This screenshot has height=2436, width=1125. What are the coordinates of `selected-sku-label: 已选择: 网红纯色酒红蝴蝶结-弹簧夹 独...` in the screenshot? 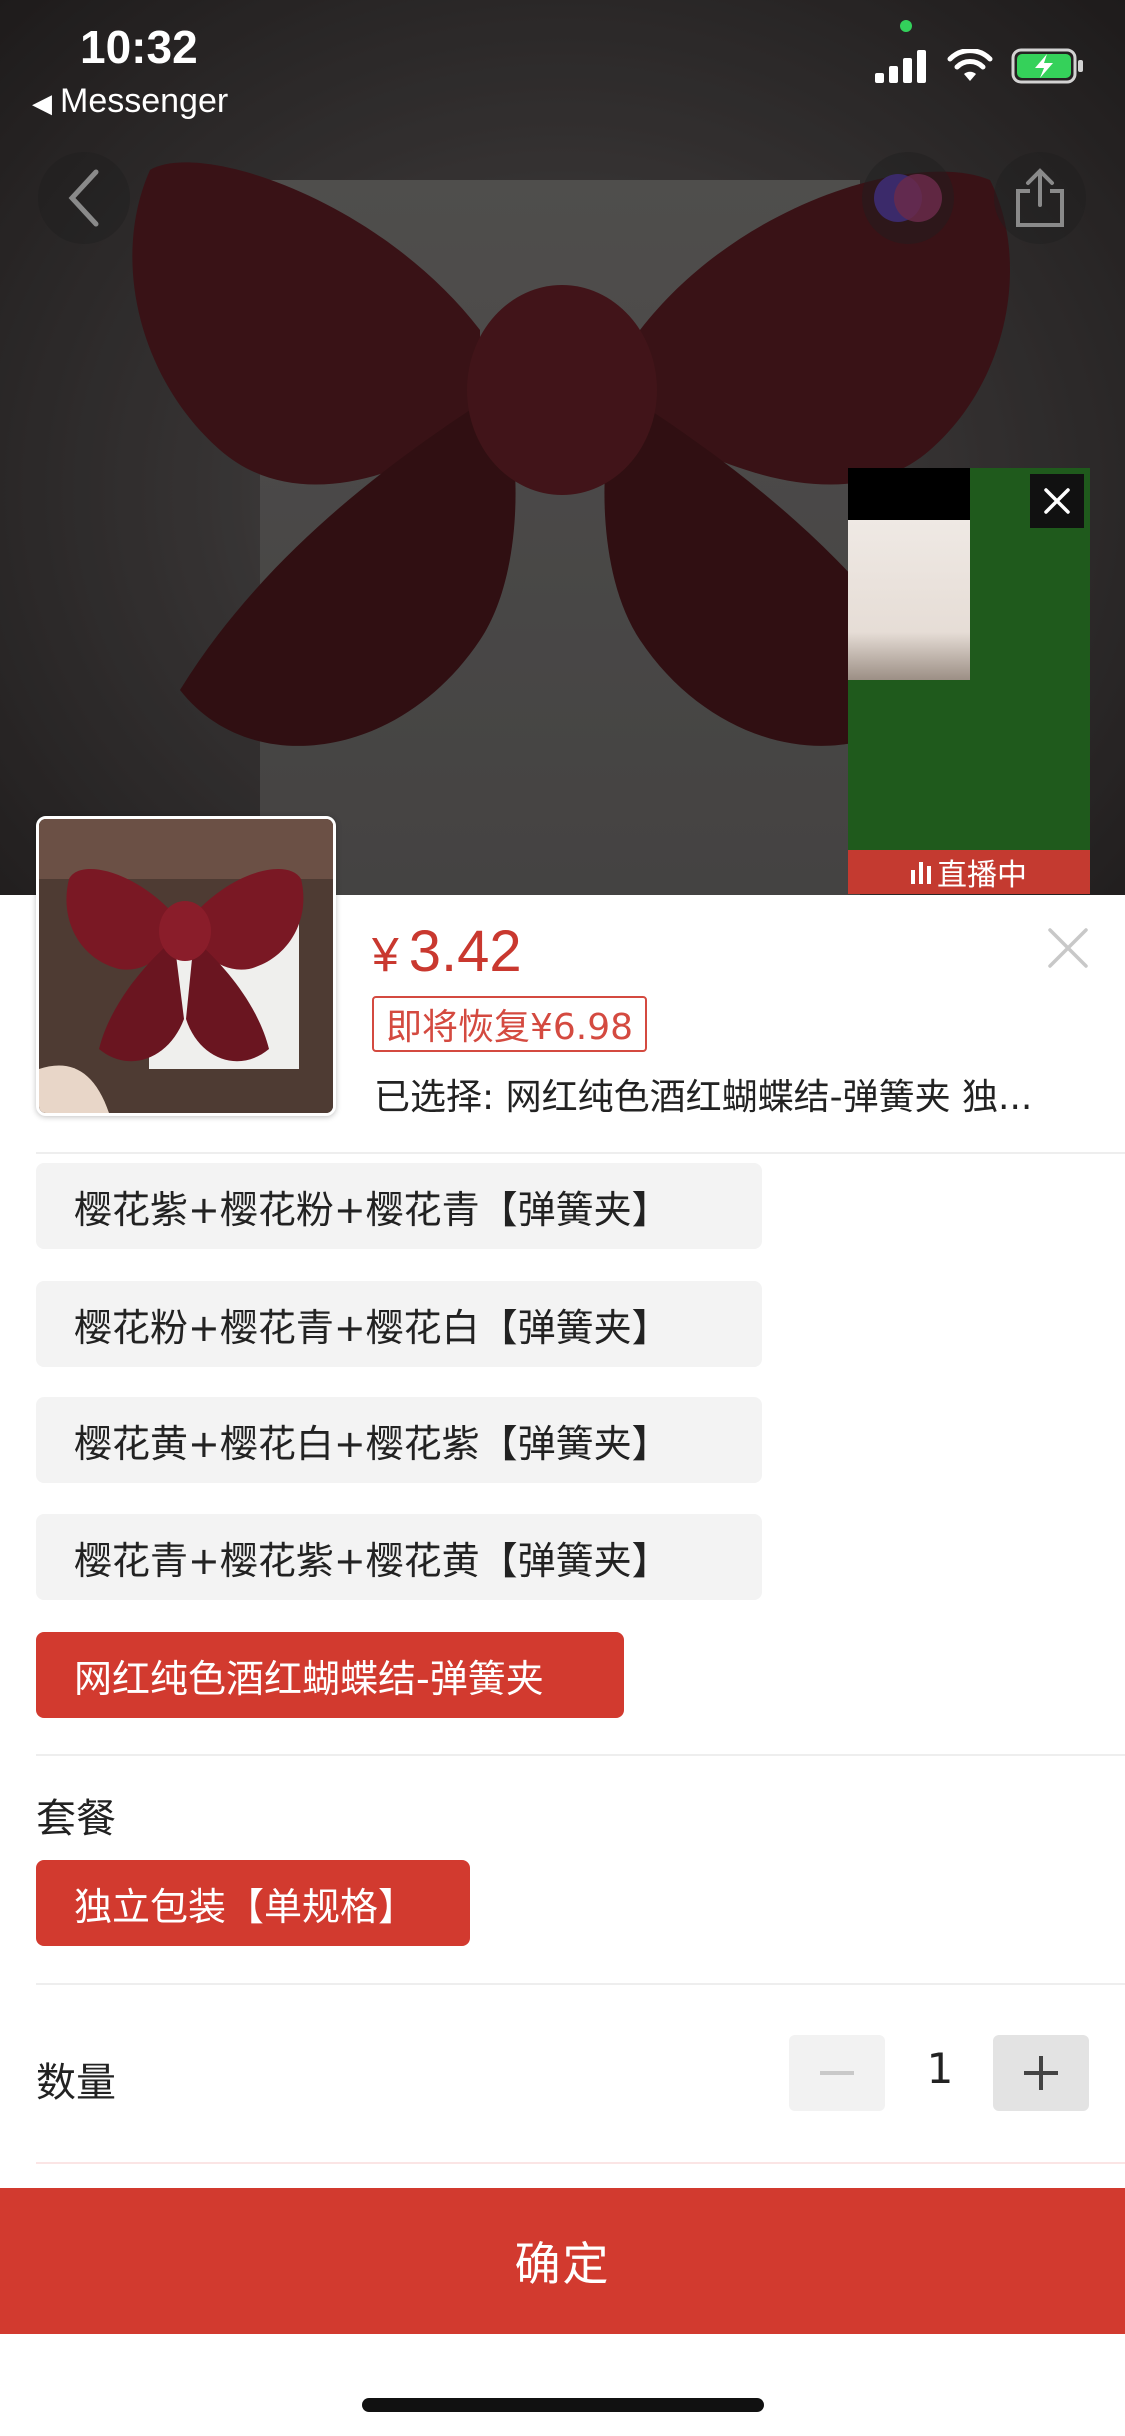 It's located at (703, 1097).